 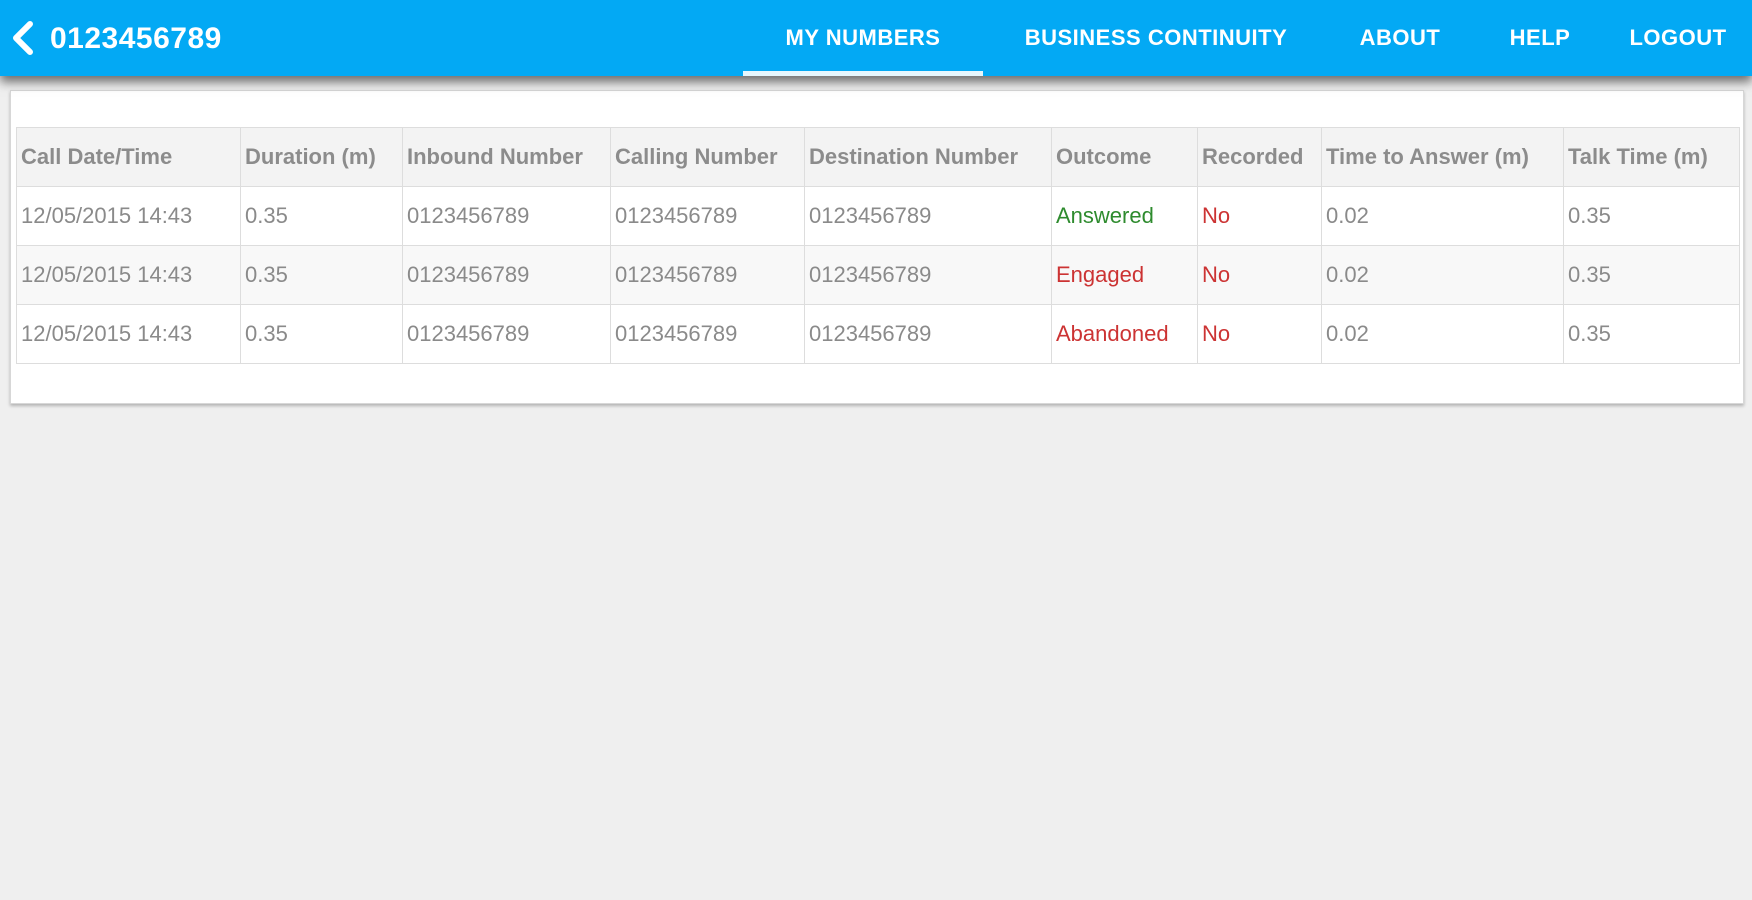 What do you see at coordinates (1124, 334) in the screenshot?
I see `cell-outcome: Abandoned` at bounding box center [1124, 334].